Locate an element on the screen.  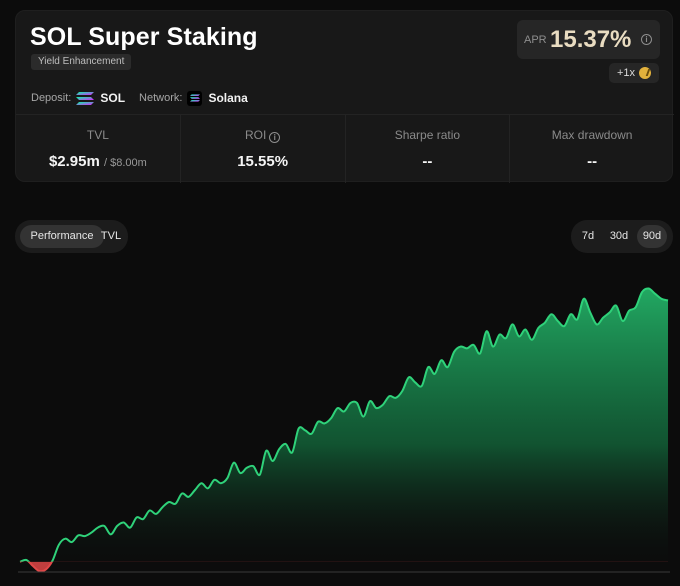
roi-info-icon: i is located at coordinates (275, 137).